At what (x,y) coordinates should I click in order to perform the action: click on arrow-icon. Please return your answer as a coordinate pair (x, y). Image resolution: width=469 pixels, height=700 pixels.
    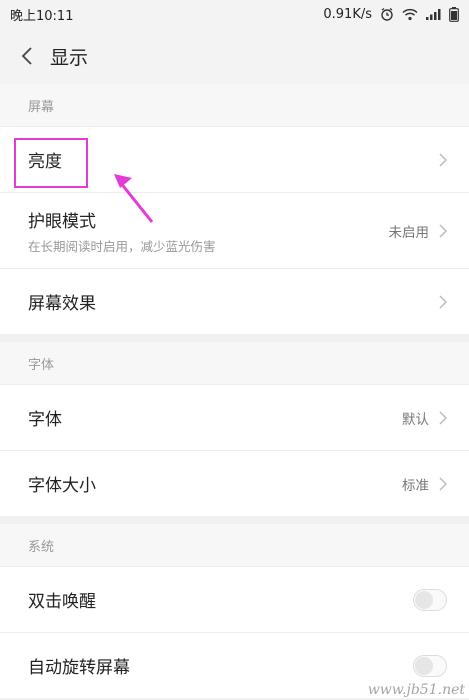
    Looking at the image, I should click on (134, 198).